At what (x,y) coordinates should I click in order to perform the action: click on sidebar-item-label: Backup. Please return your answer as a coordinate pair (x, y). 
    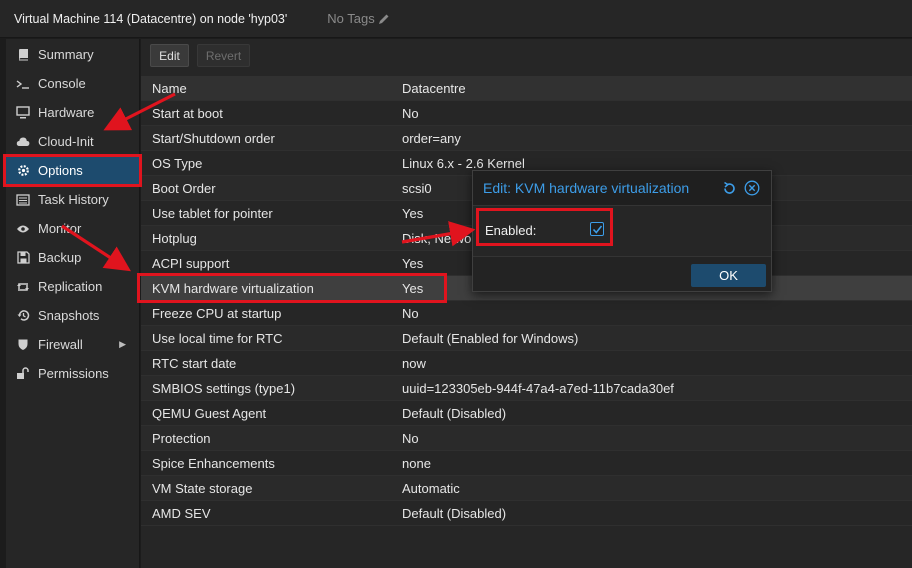
    Looking at the image, I should click on (60, 257).